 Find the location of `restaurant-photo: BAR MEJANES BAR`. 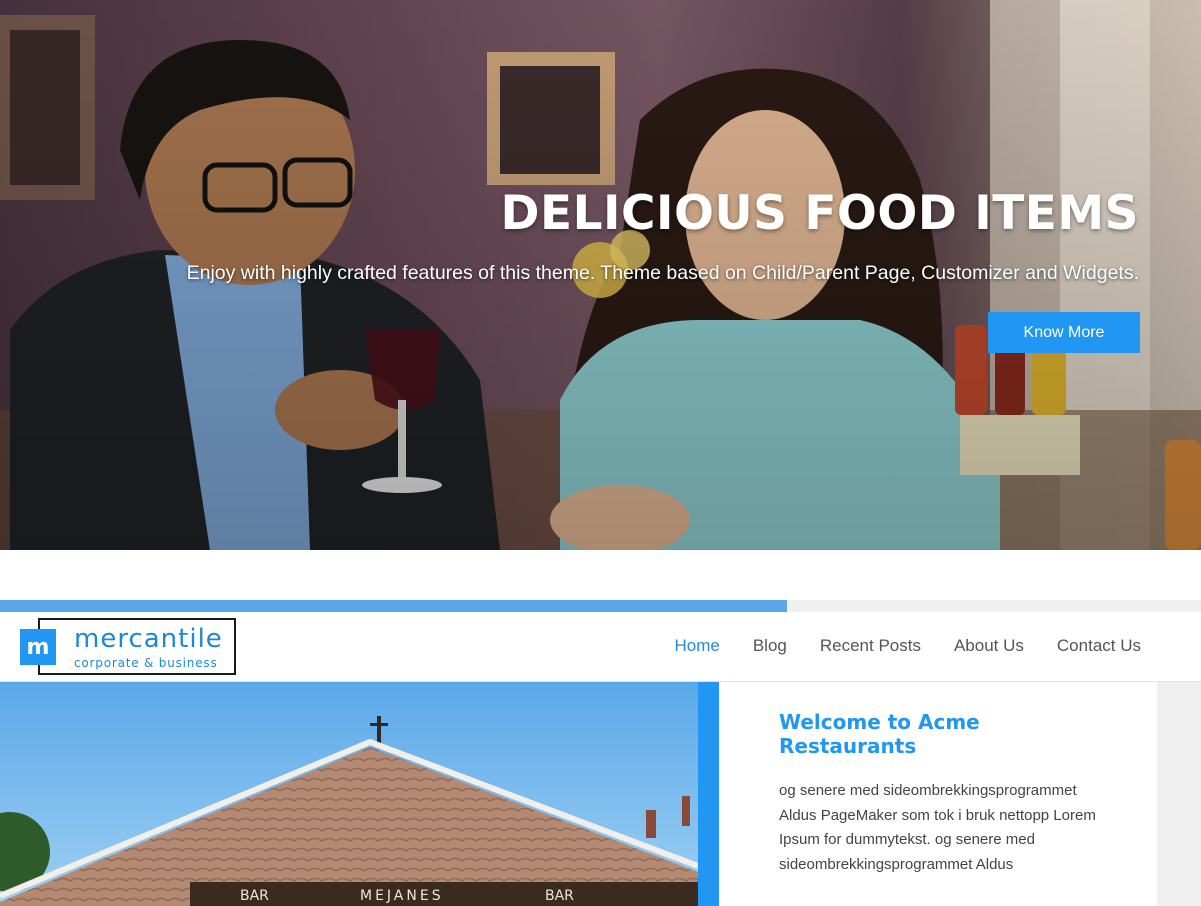

restaurant-photo: BAR MEJANES BAR is located at coordinates (349, 794).